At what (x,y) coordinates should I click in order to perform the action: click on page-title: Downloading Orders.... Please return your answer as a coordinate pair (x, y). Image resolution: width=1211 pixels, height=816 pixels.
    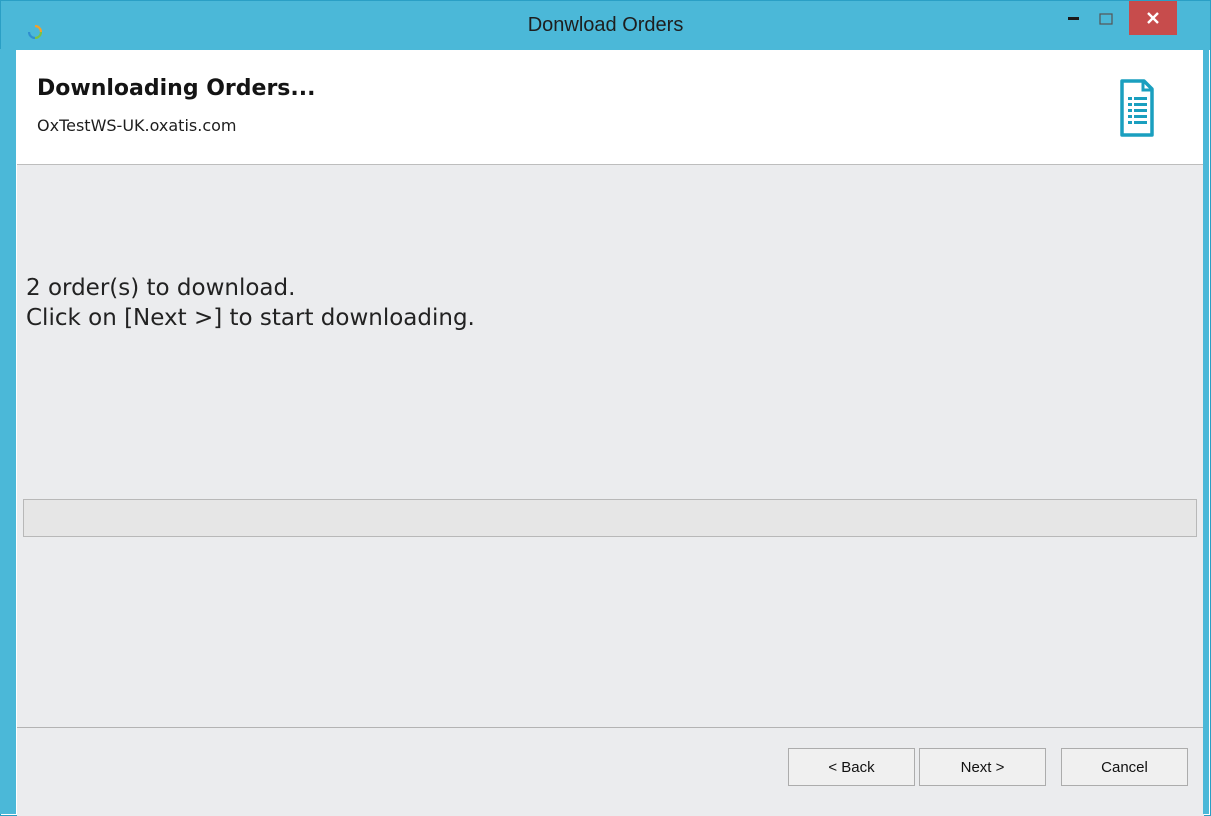
    Looking at the image, I should click on (176, 88).